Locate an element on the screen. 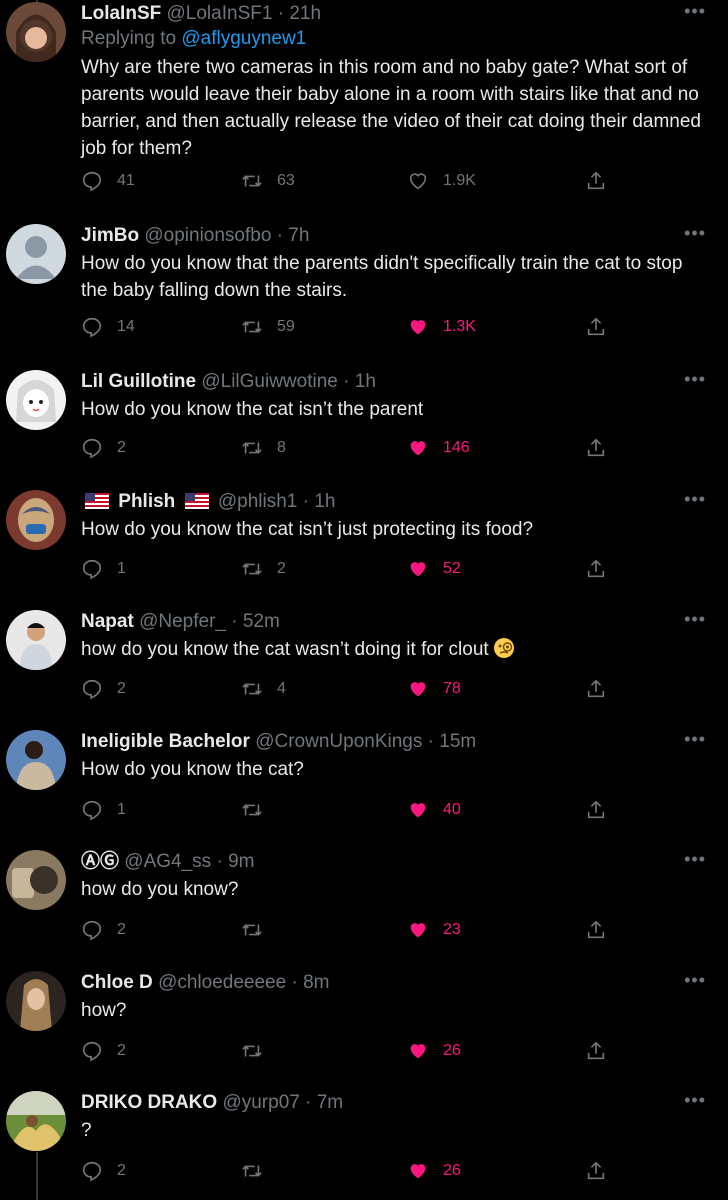  user-handle: @chloedeeeee is located at coordinates (222, 982).